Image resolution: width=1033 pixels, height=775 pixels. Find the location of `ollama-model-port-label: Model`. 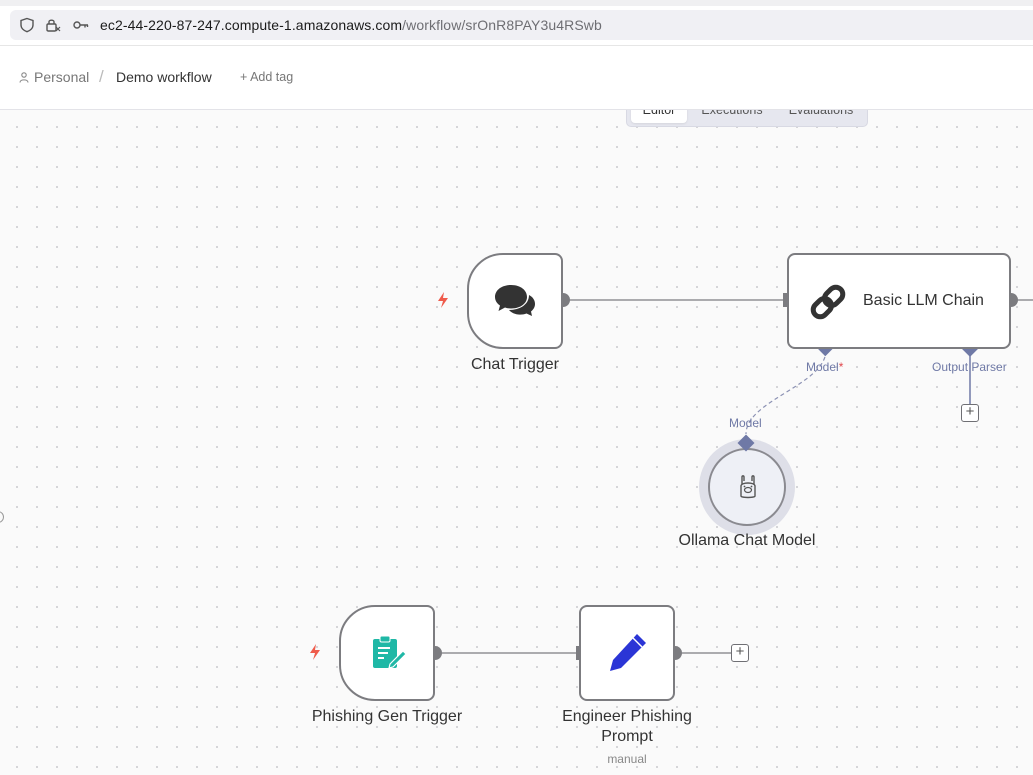

ollama-model-port-label: Model is located at coordinates (745, 423).